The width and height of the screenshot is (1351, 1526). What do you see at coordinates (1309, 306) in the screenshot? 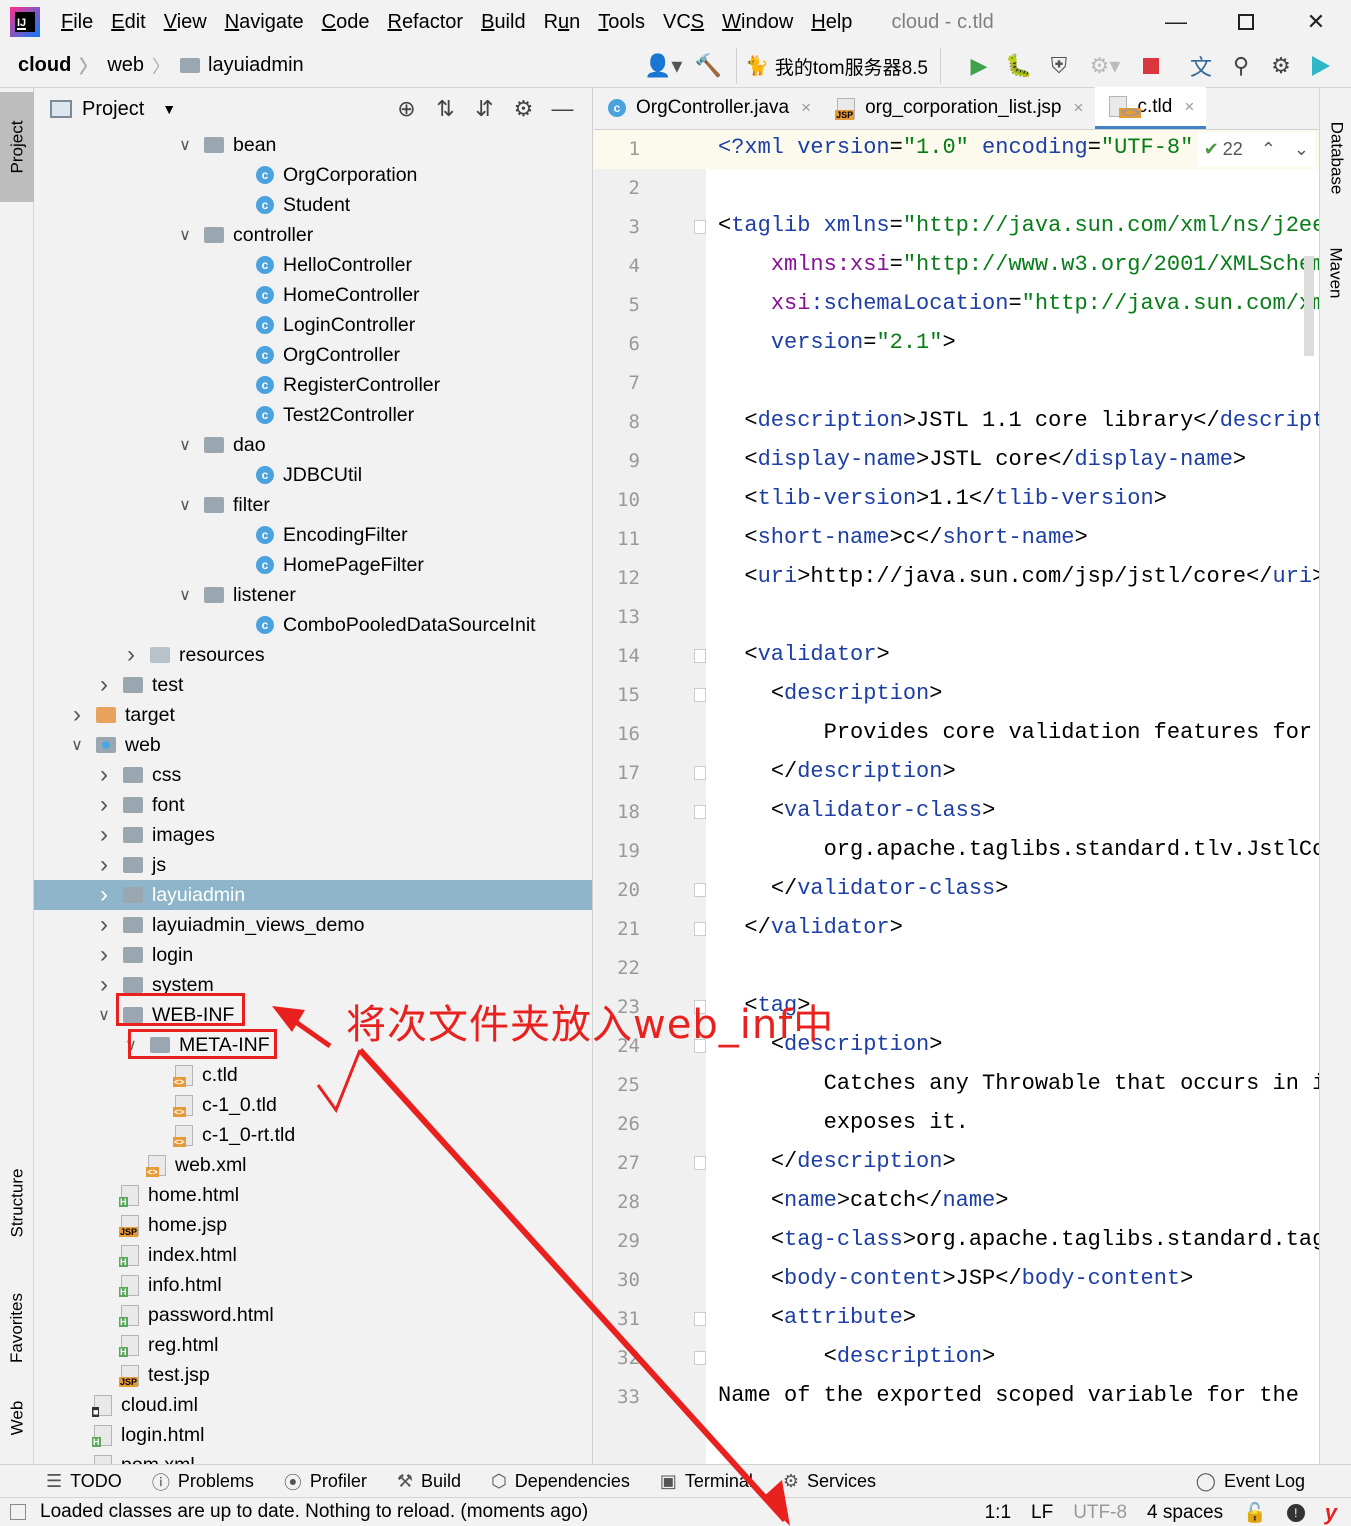
I see `editor-scrollbar` at bounding box center [1309, 306].